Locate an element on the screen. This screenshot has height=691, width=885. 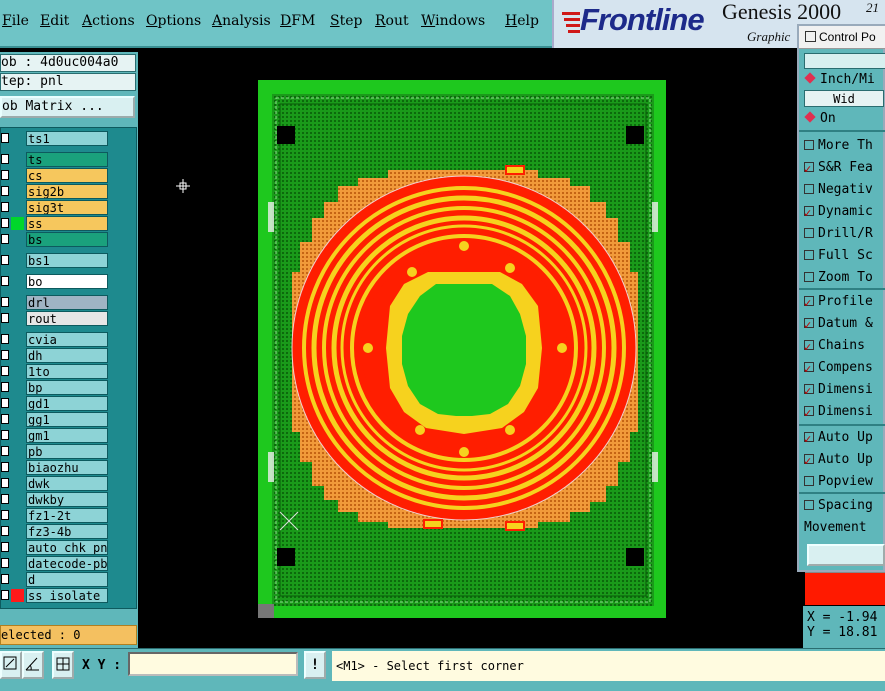
layer-row: ss_isolate is located at coordinates (69, 595).